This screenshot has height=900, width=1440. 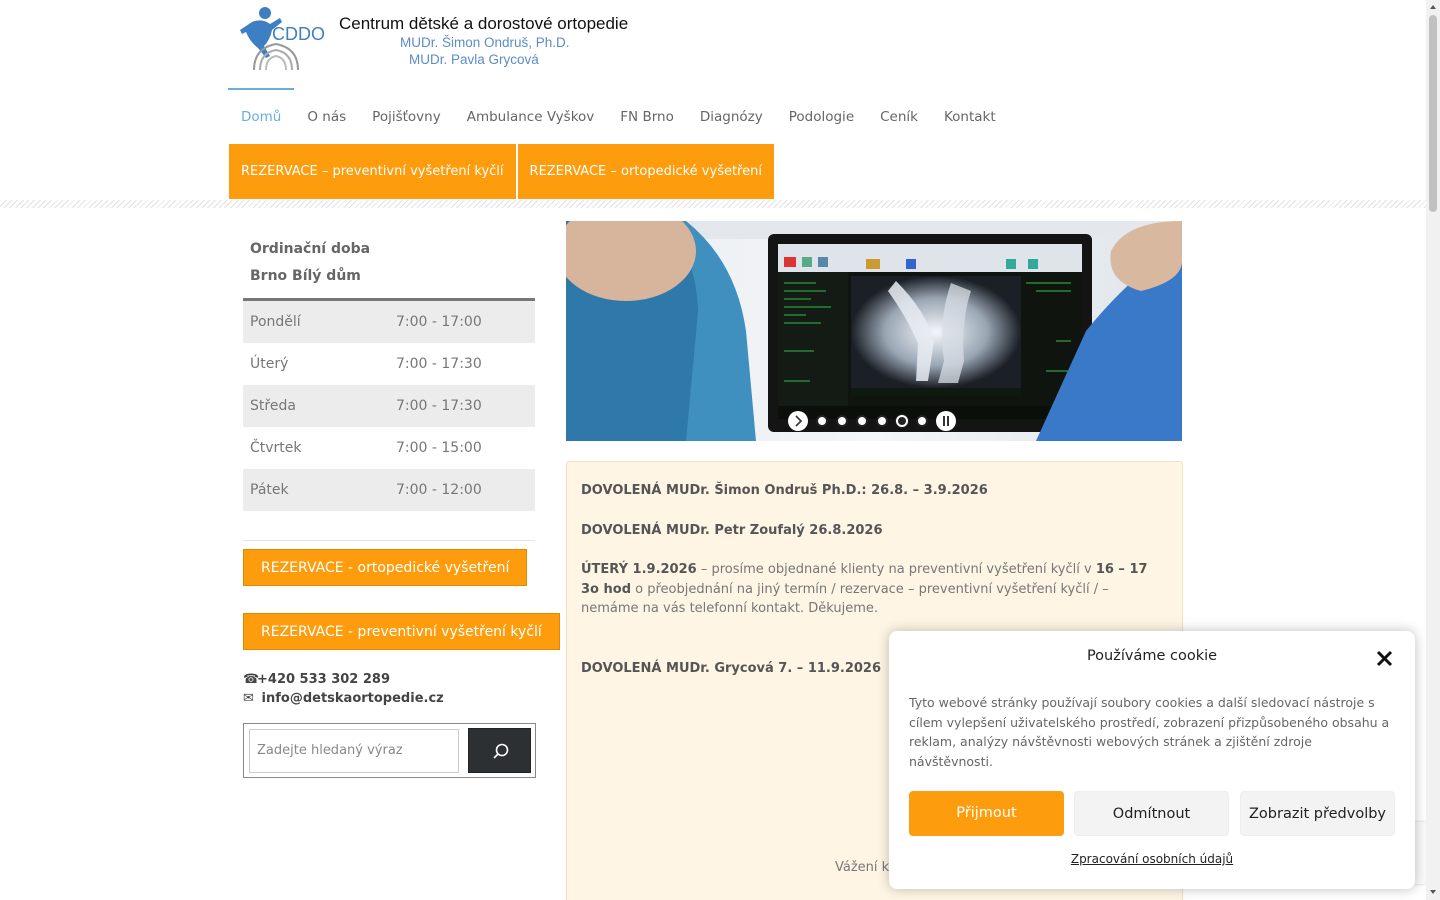 What do you see at coordinates (645, 171) in the screenshot?
I see `nav-reservation-ortho-button: REZERVACE – ortopedické vyšetření` at bounding box center [645, 171].